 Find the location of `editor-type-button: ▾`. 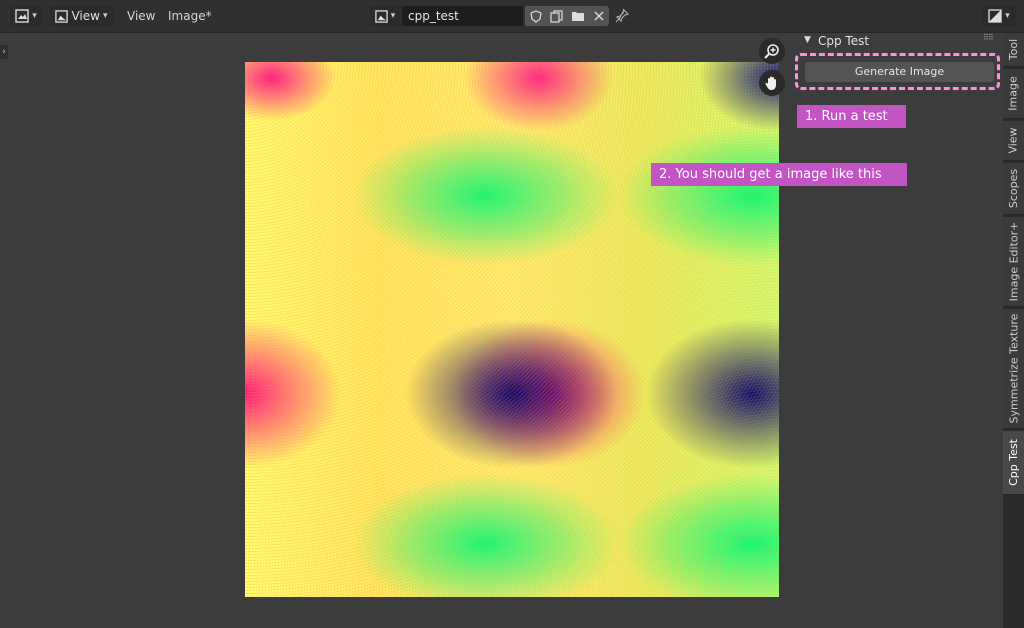

editor-type-button: ▾ is located at coordinates (26, 16).